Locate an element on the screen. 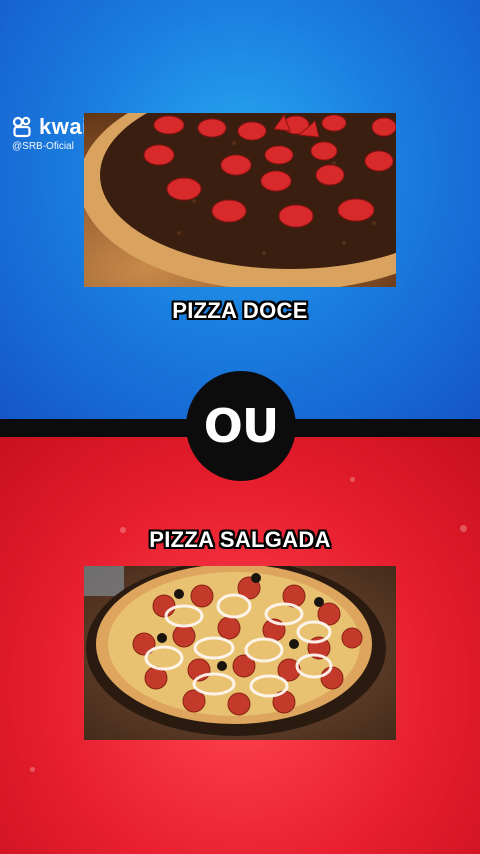 The width and height of the screenshot is (480, 854). kwai-watermark: kwai @SRB-Oficial is located at coordinates (50, 133).